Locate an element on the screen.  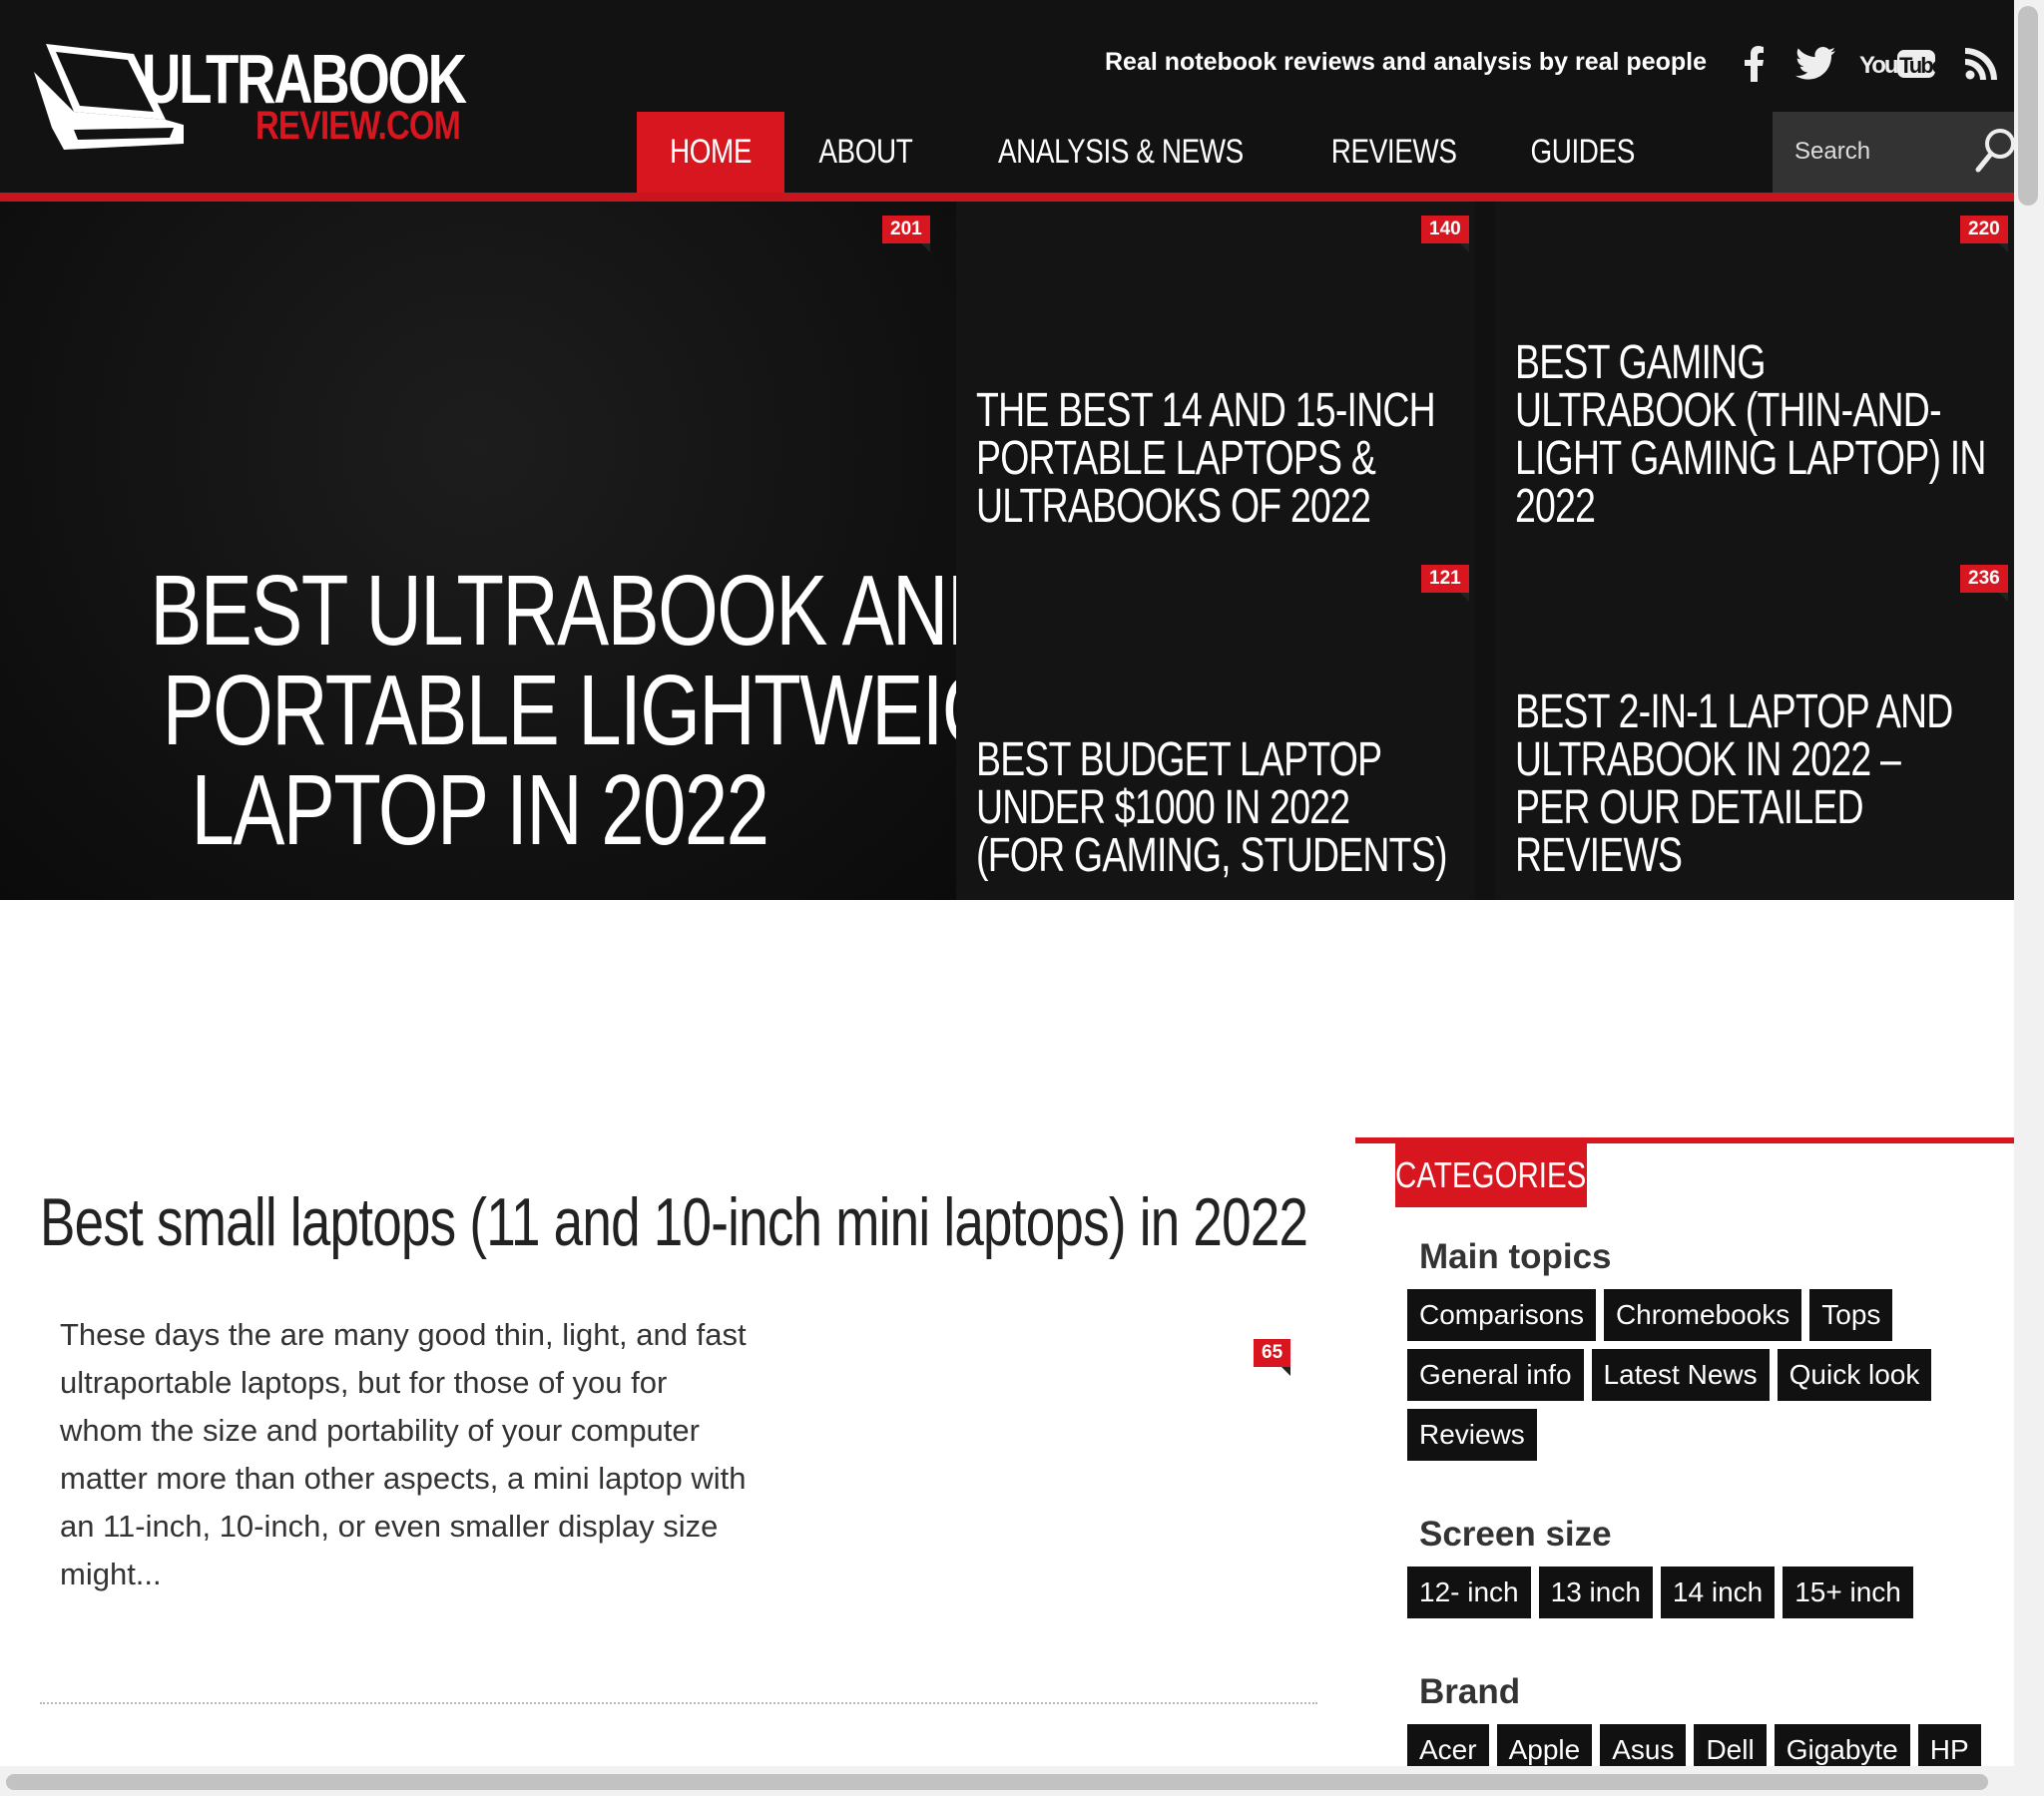
tag-comparisons: Comparisons is located at coordinates (1501, 1315).